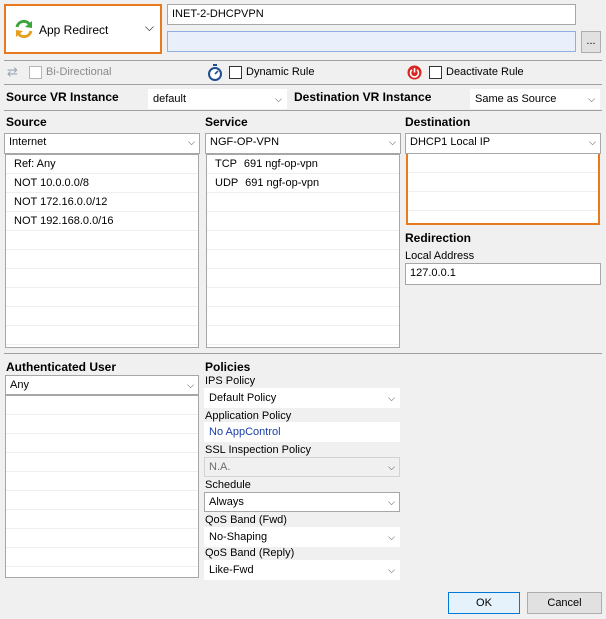 The image size is (606, 619). What do you see at coordinates (26, 122) in the screenshot?
I see `source-label: Source` at bounding box center [26, 122].